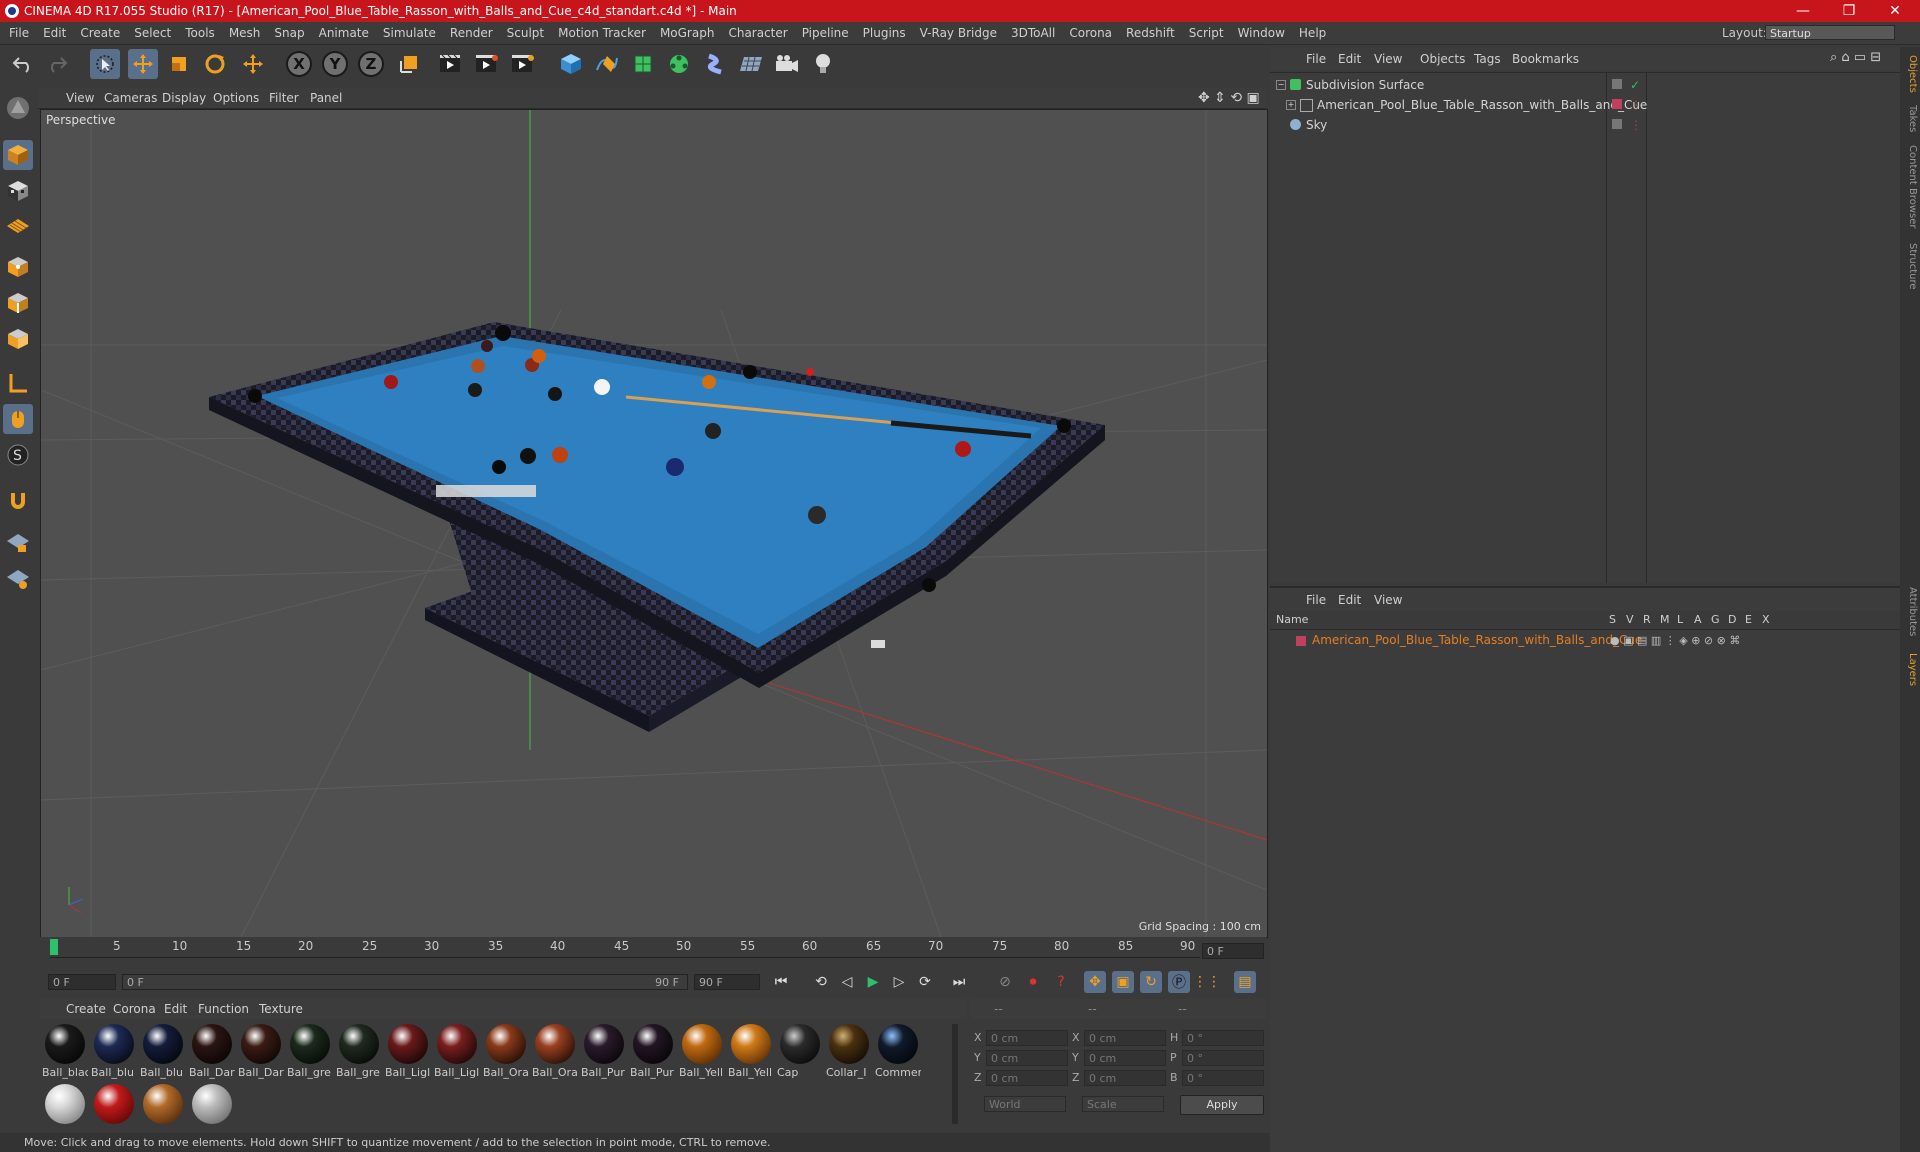 The width and height of the screenshot is (1920, 1152). I want to click on material-swatch: Ball_blu, so click(163, 1052).